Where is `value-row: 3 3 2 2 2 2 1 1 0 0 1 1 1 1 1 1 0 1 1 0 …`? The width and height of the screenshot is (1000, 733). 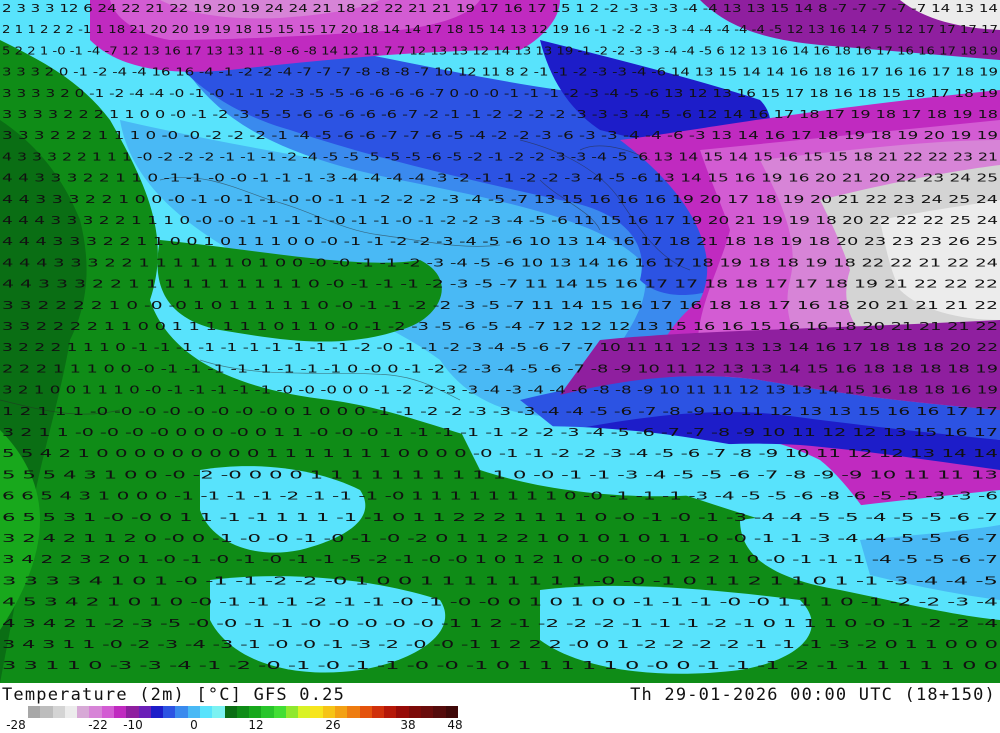 value-row: 3 3 2 2 2 2 1 1 0 0 1 1 1 1 1 1 0 1 1 0 … is located at coordinates (500, 326).